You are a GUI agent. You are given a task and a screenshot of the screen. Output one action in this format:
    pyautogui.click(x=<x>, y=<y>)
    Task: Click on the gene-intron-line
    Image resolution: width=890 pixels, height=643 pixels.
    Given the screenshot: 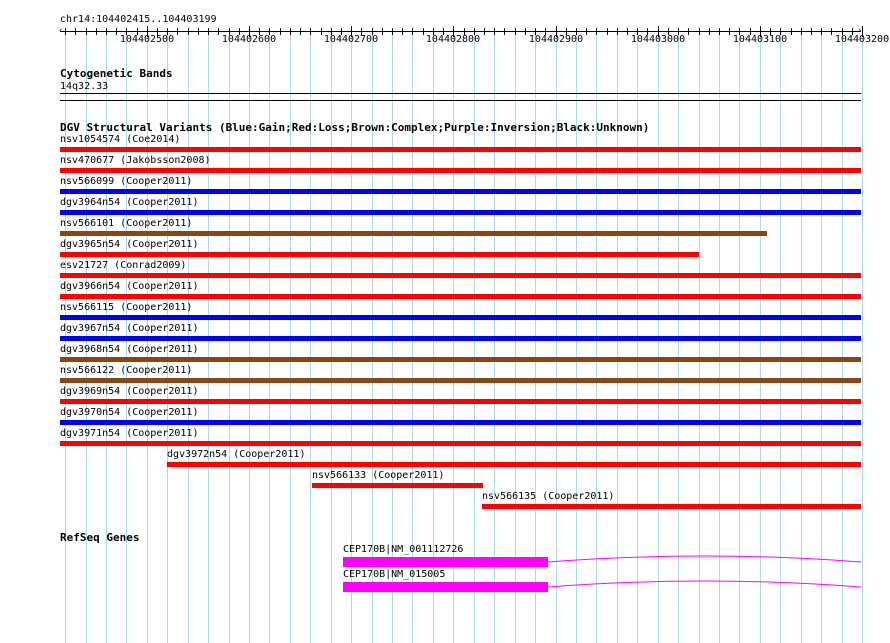 What is the action you would take?
    pyautogui.click(x=704, y=584)
    